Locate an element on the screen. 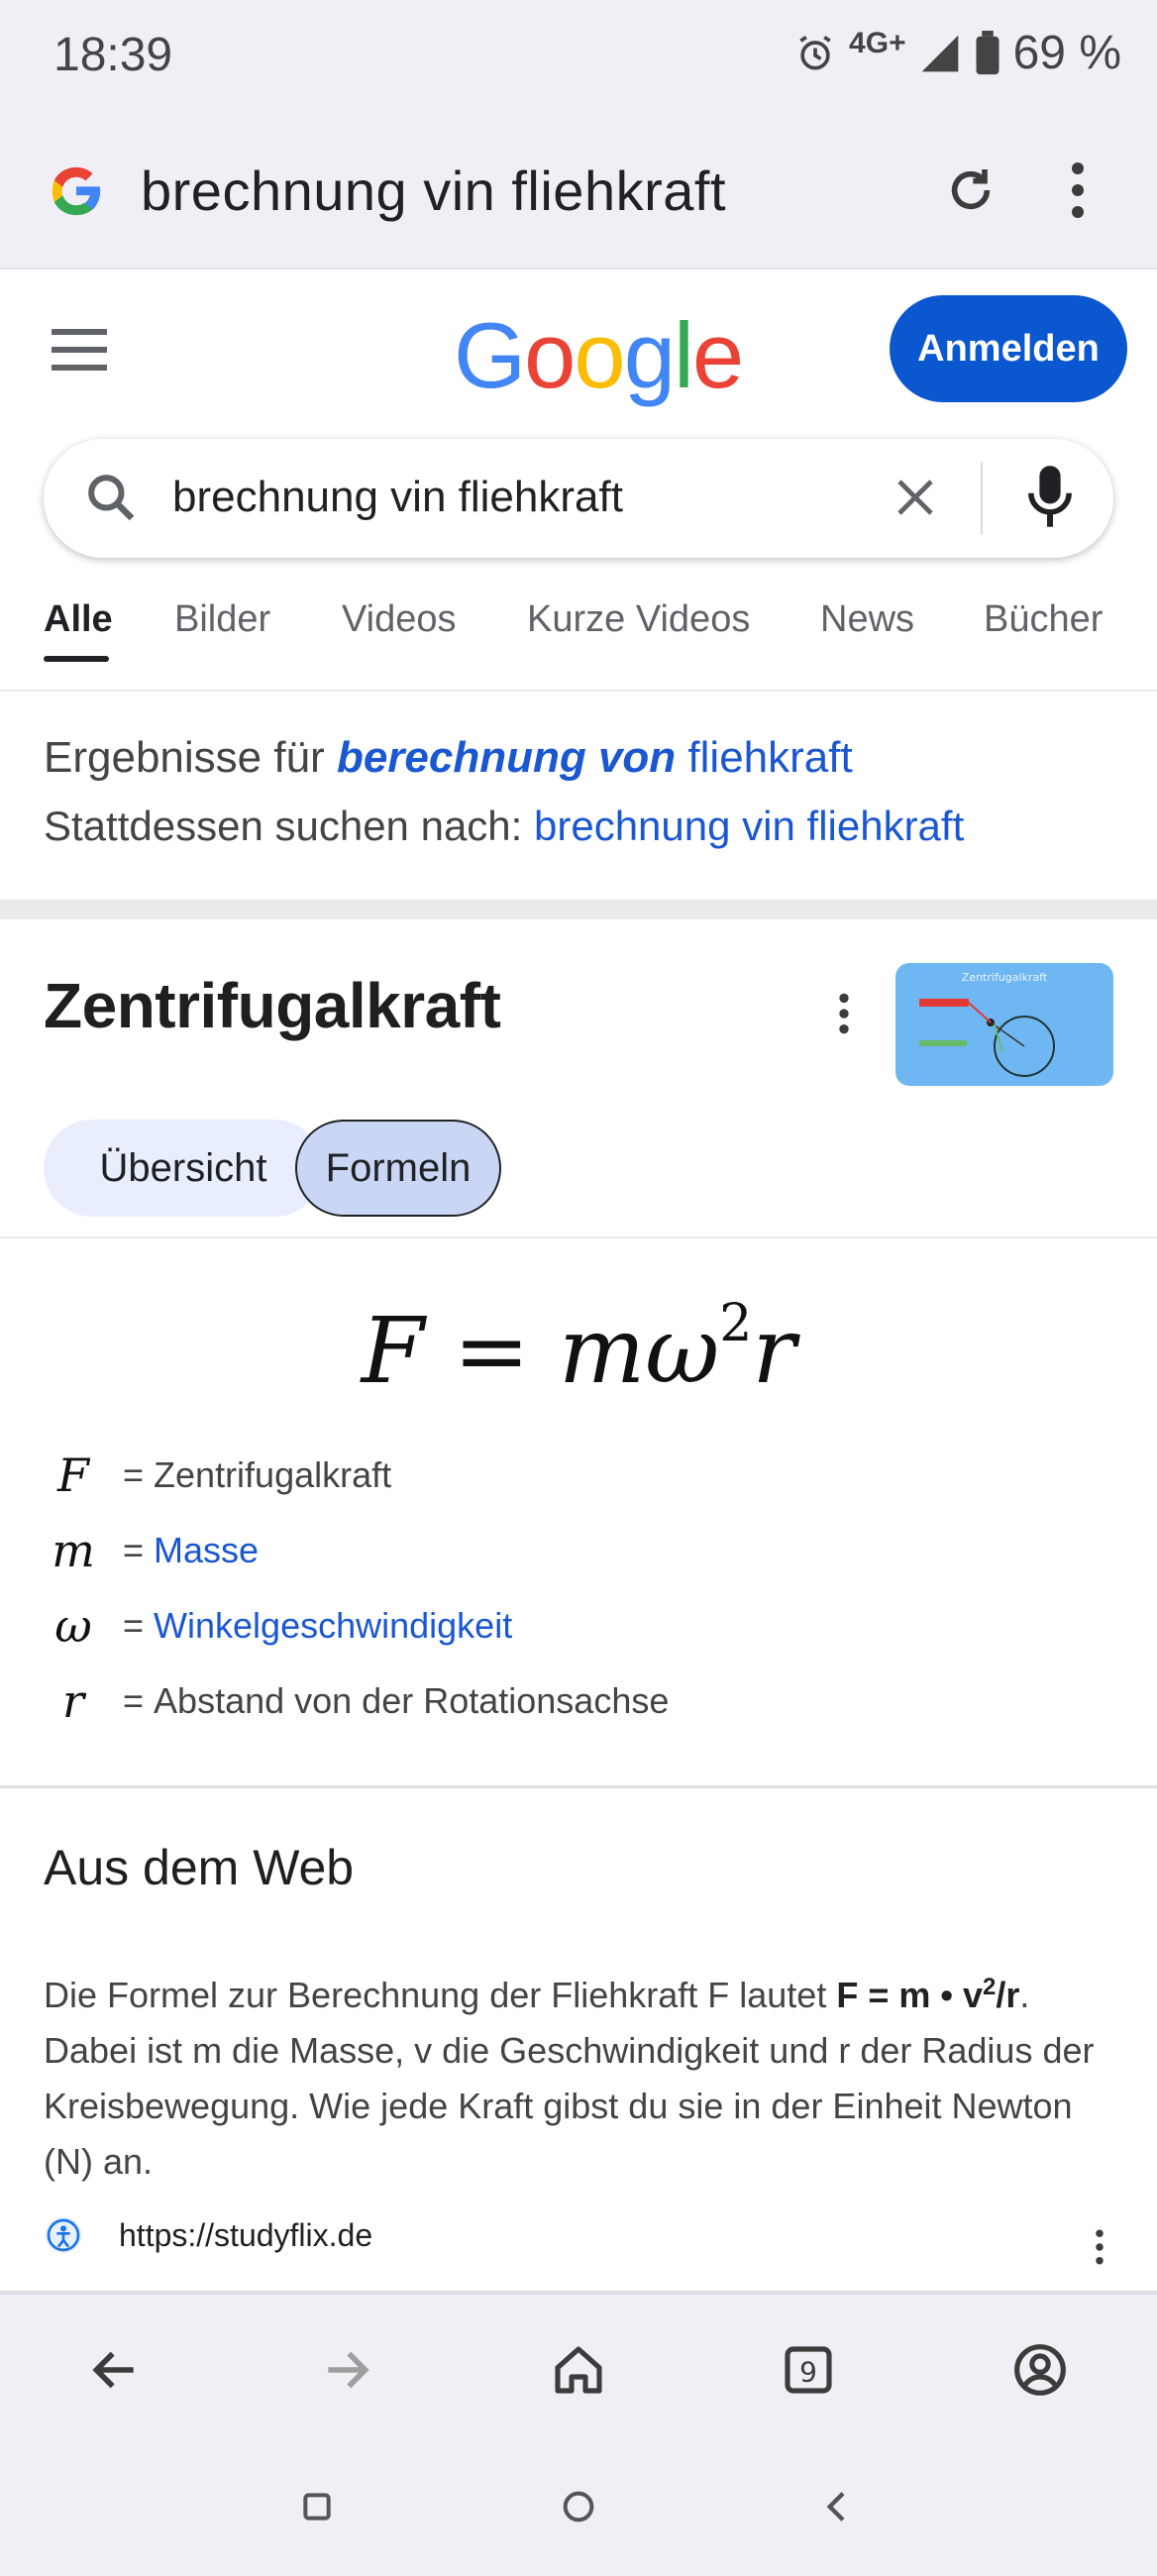  knowledge-panel-title: Zentrifugalkraft is located at coordinates (272, 1005).